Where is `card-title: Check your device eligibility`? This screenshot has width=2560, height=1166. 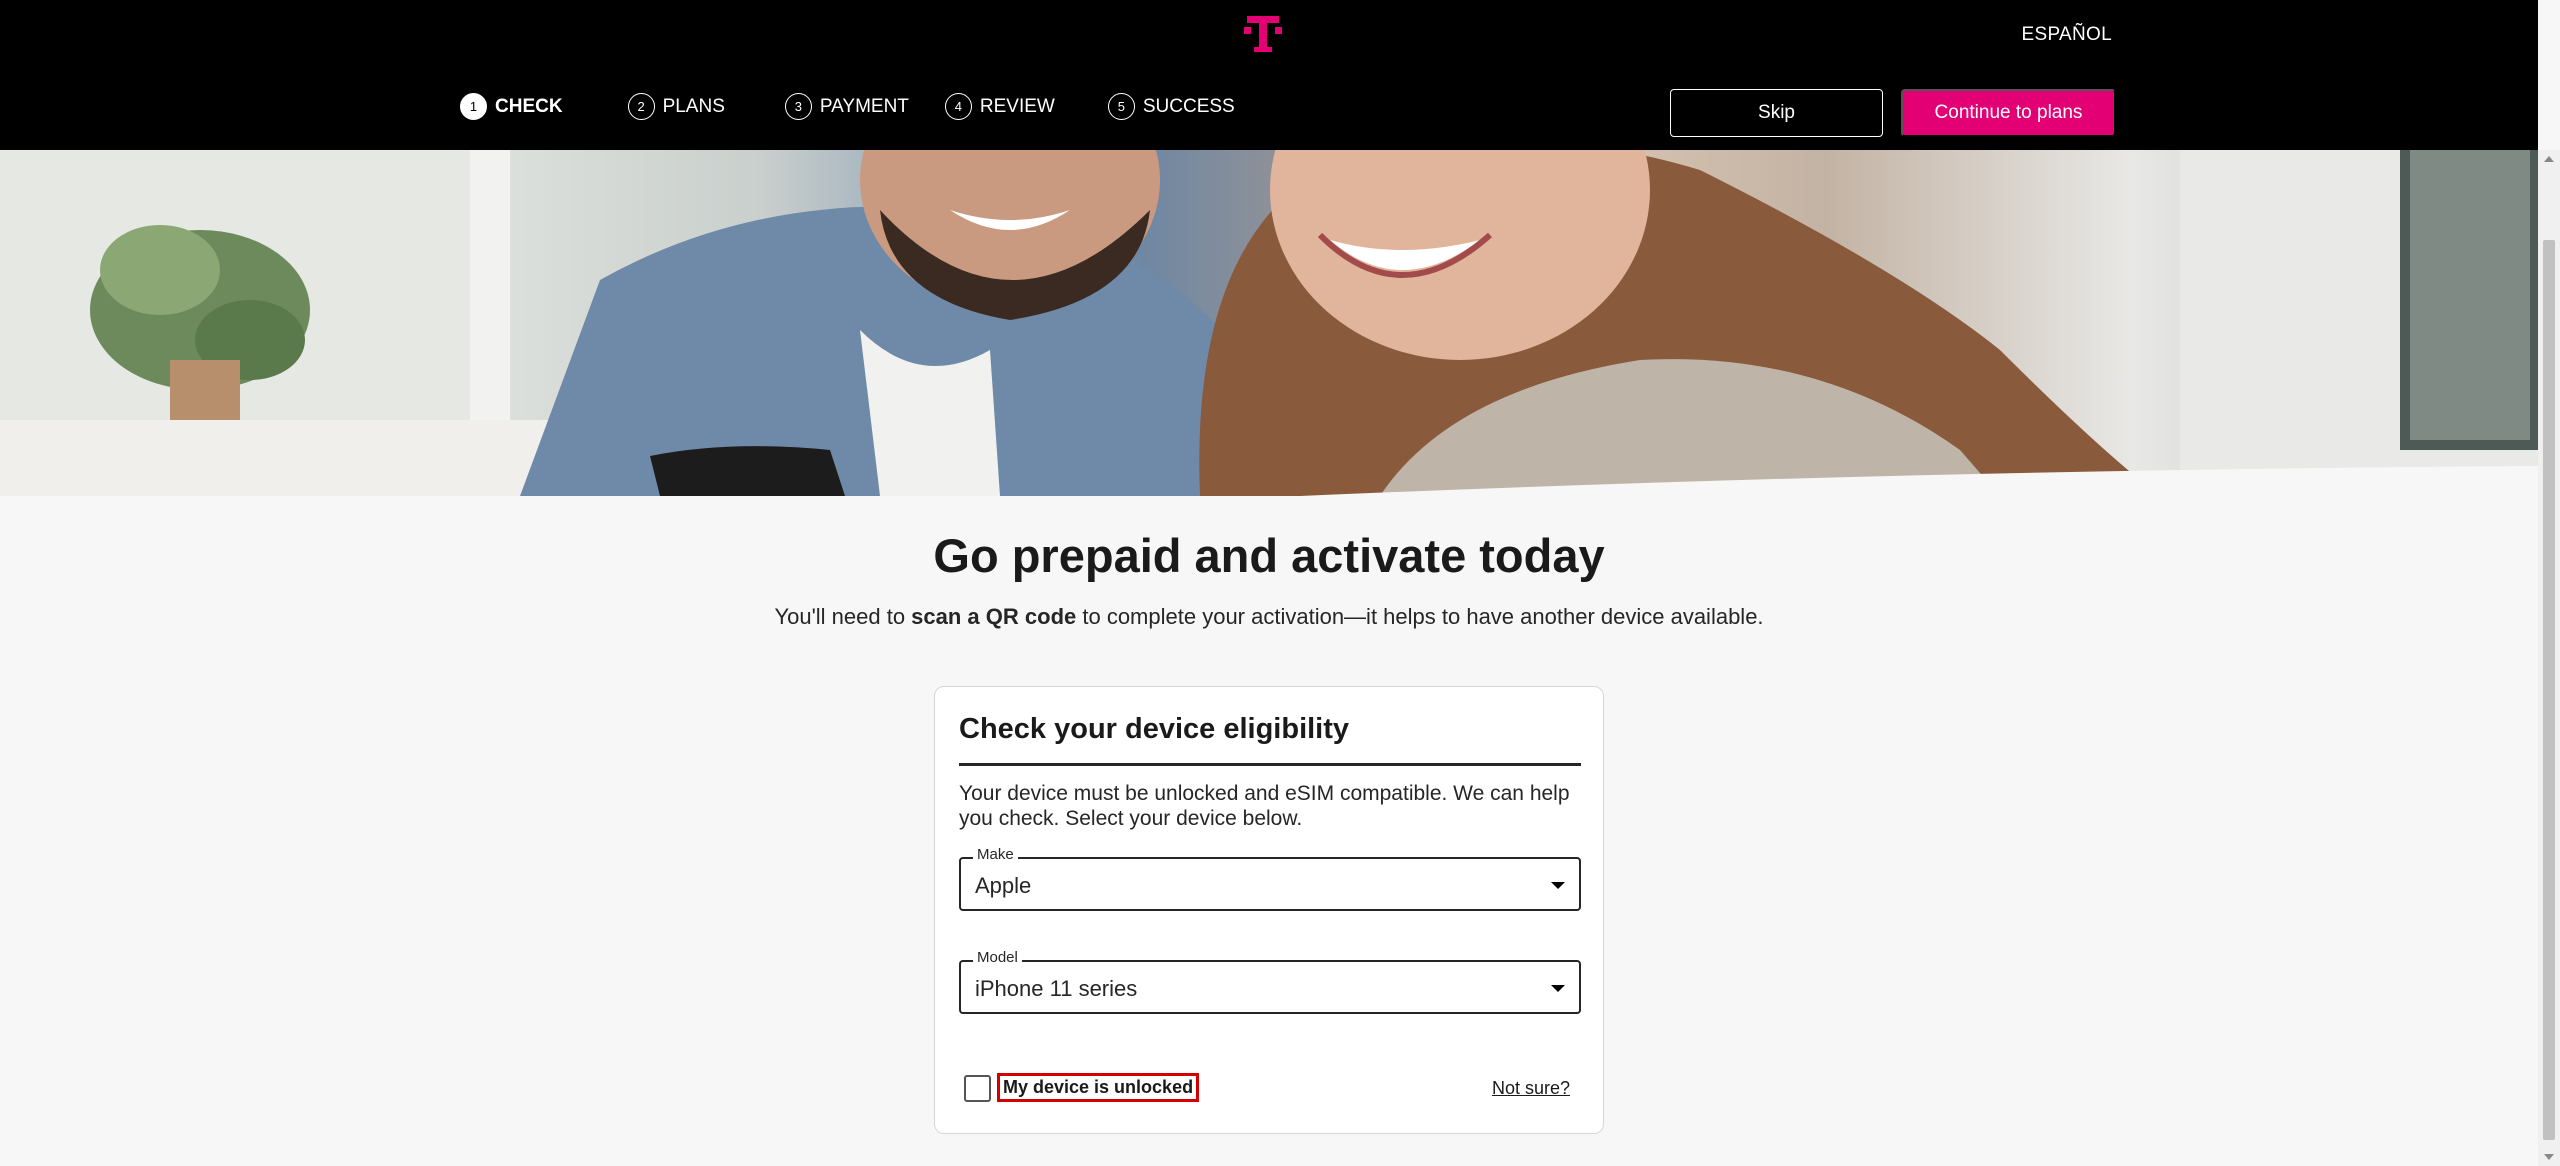 card-title: Check your device eligibility is located at coordinates (1154, 729).